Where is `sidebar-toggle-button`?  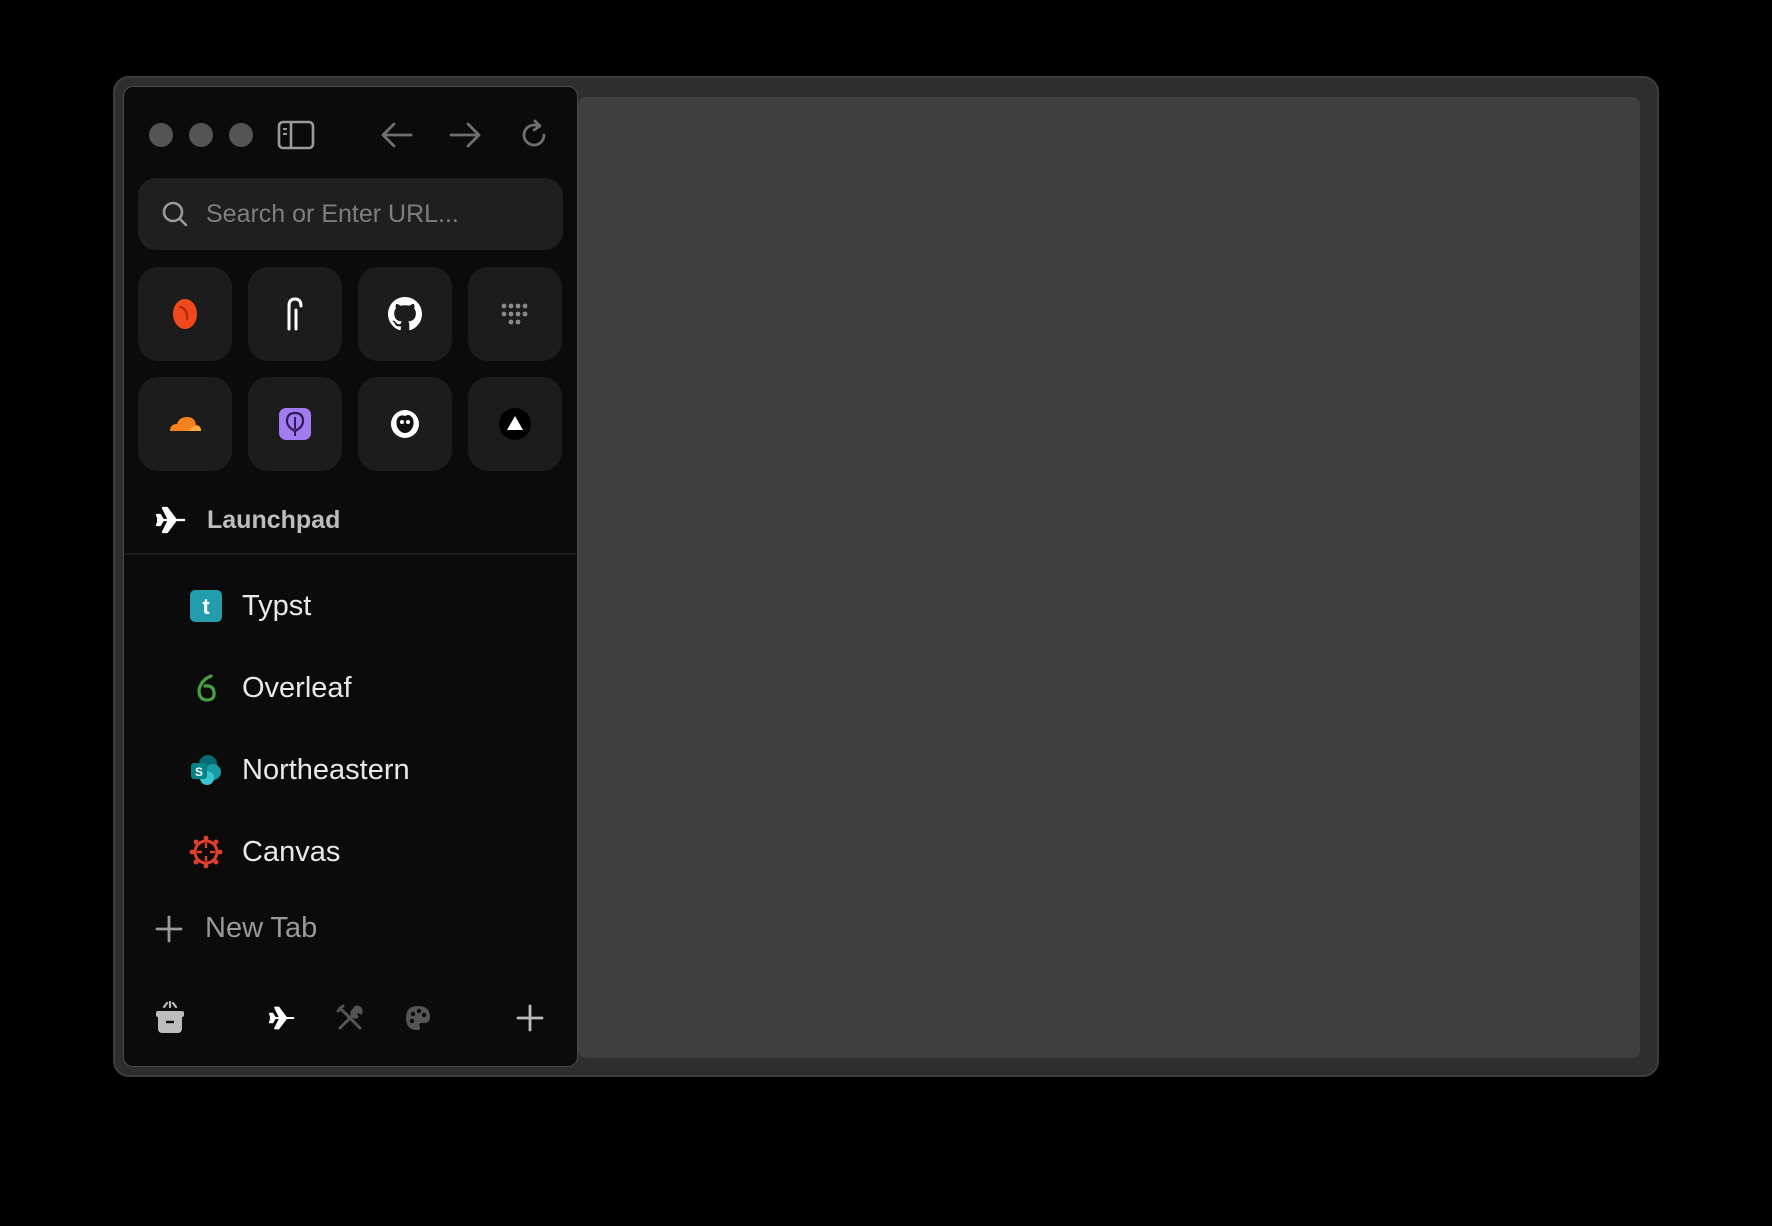
sidebar-toggle-button is located at coordinates (296, 135).